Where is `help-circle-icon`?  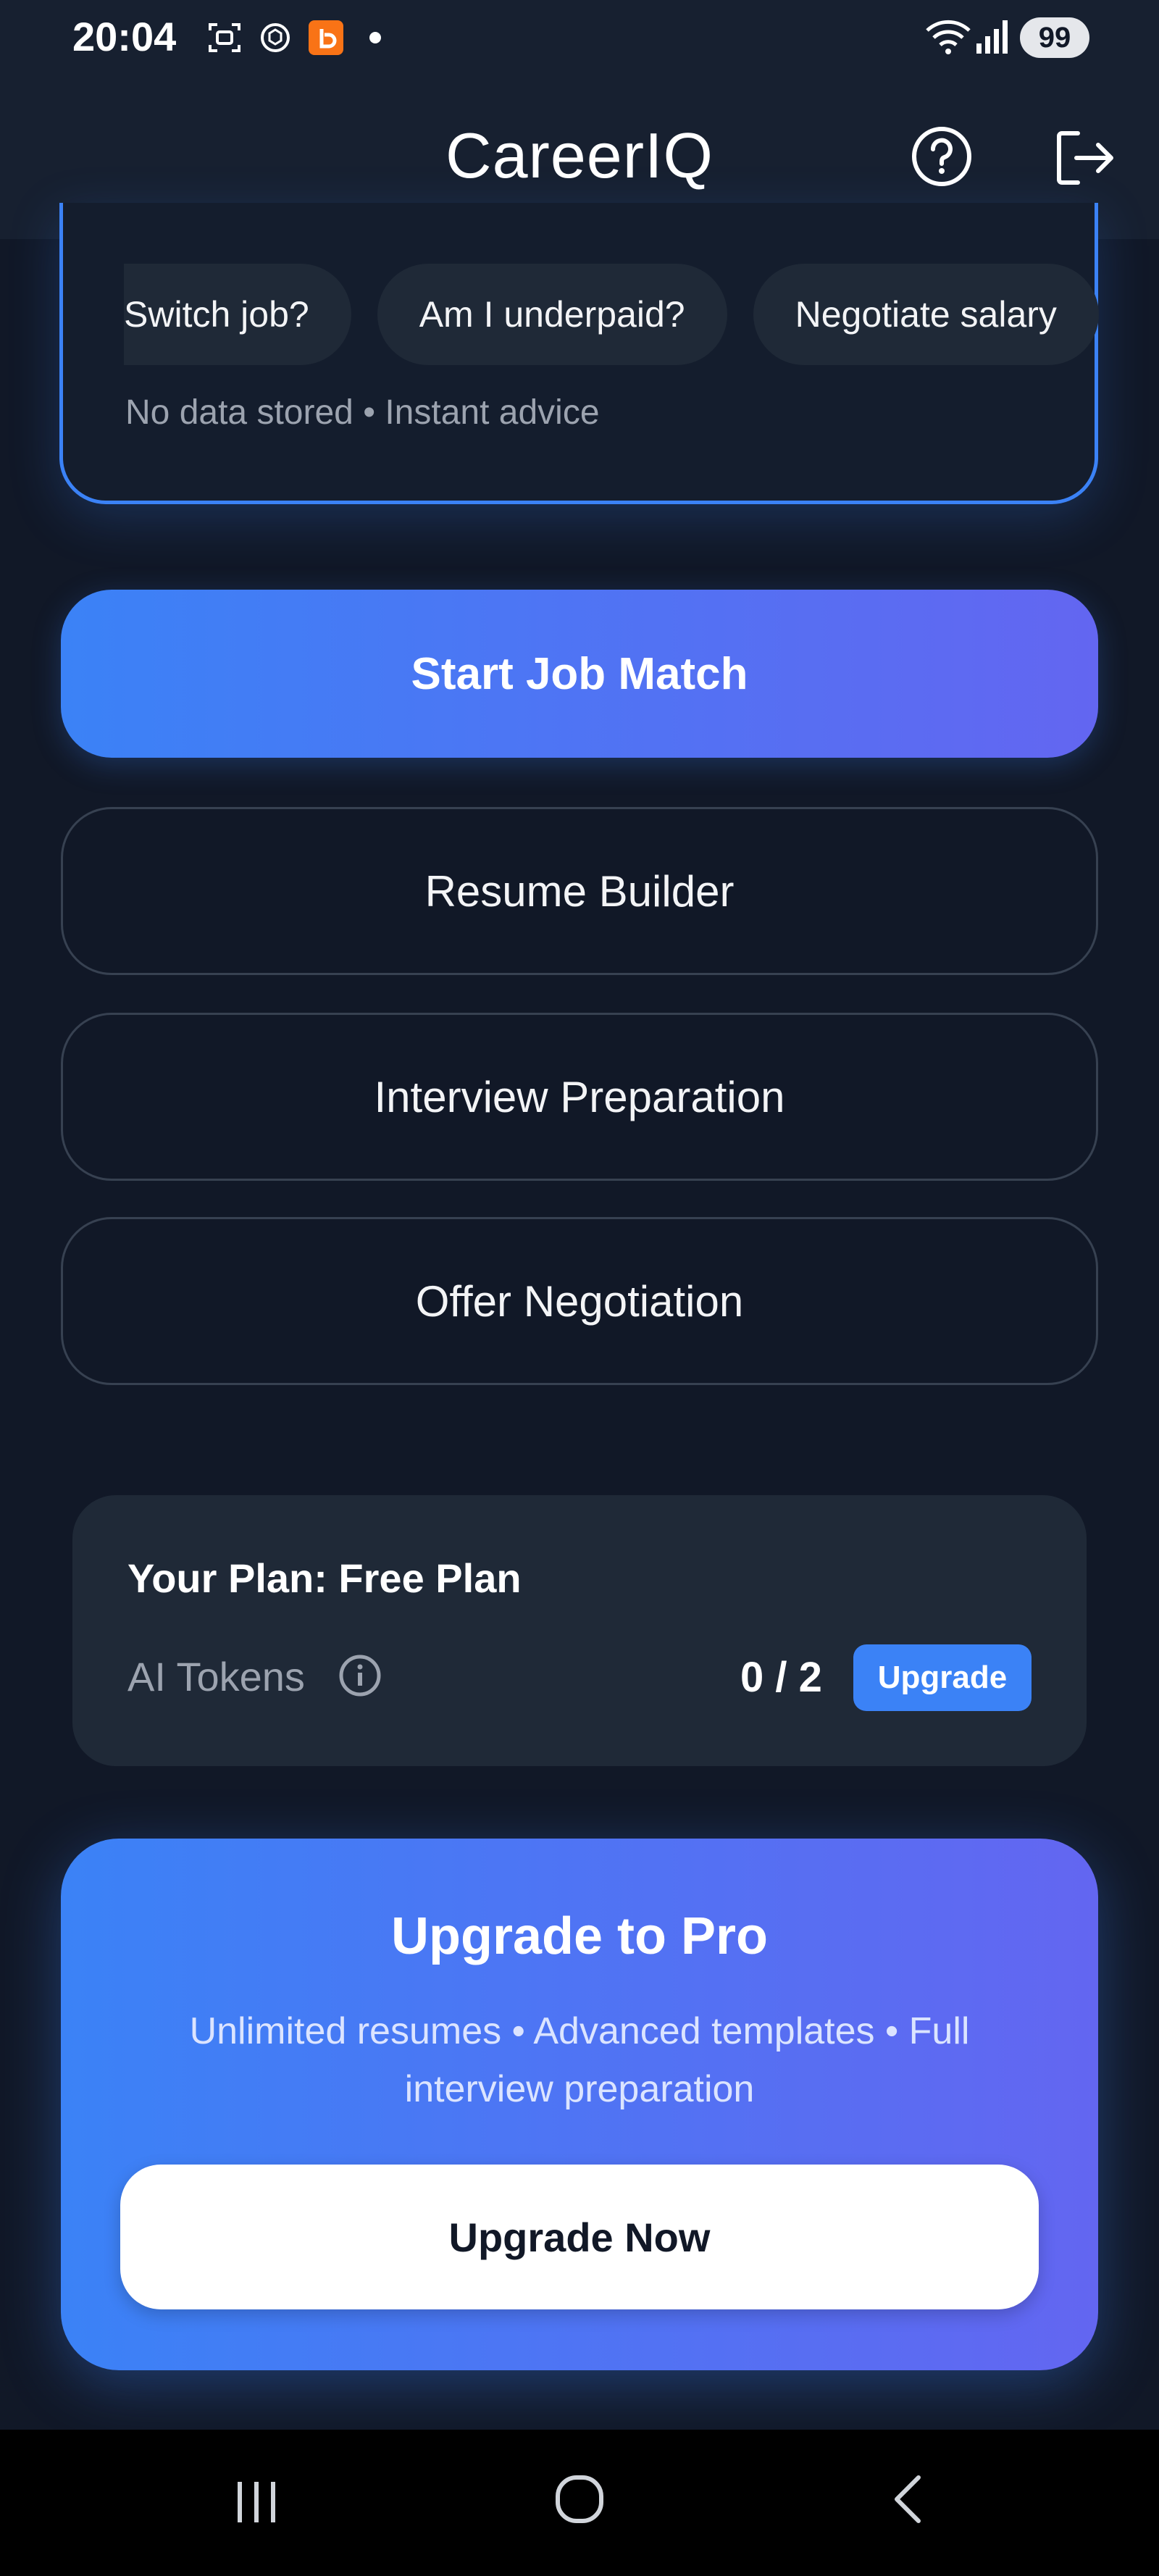 help-circle-icon is located at coordinates (942, 156).